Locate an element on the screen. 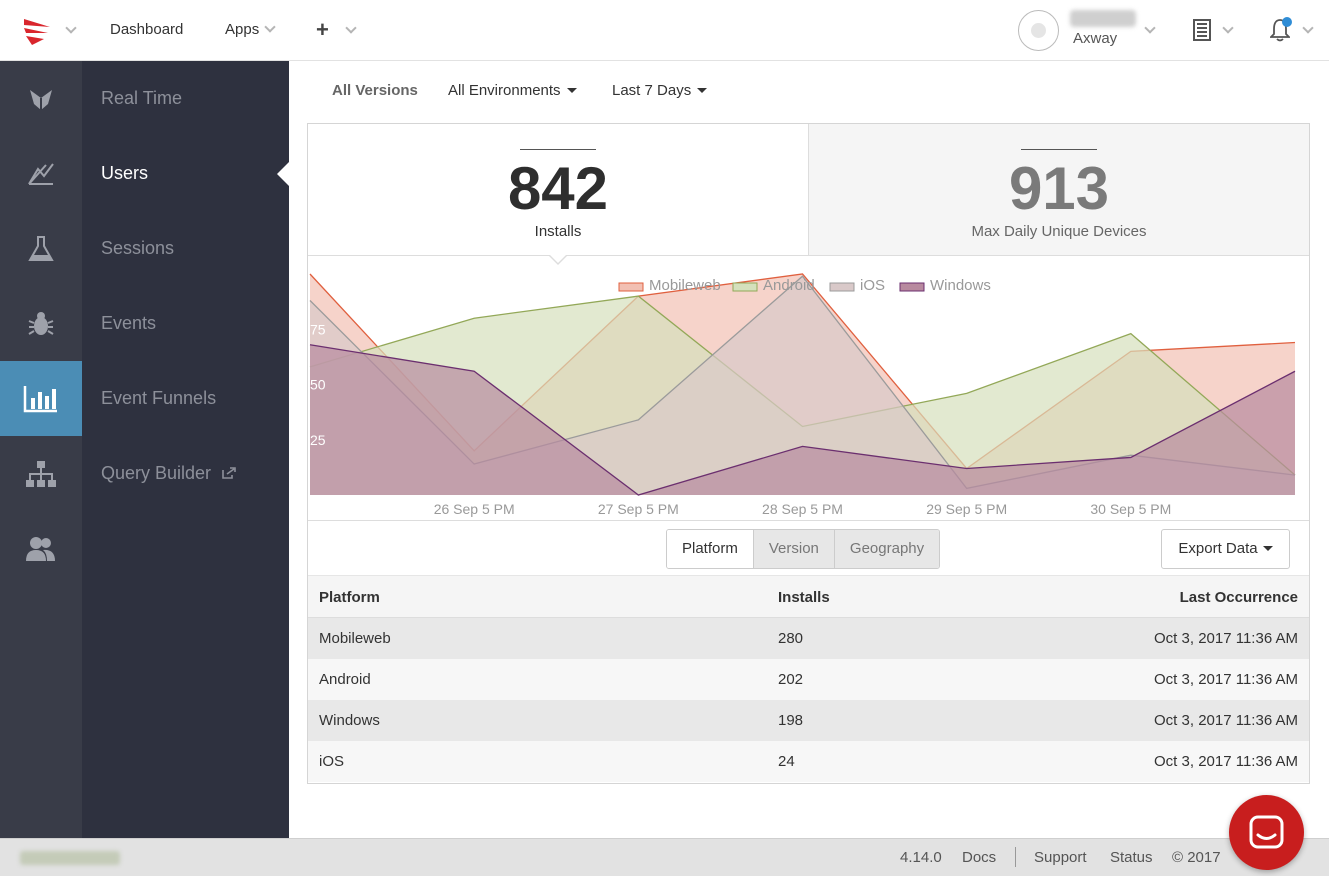  filter-versions: All Versions is located at coordinates (375, 90).